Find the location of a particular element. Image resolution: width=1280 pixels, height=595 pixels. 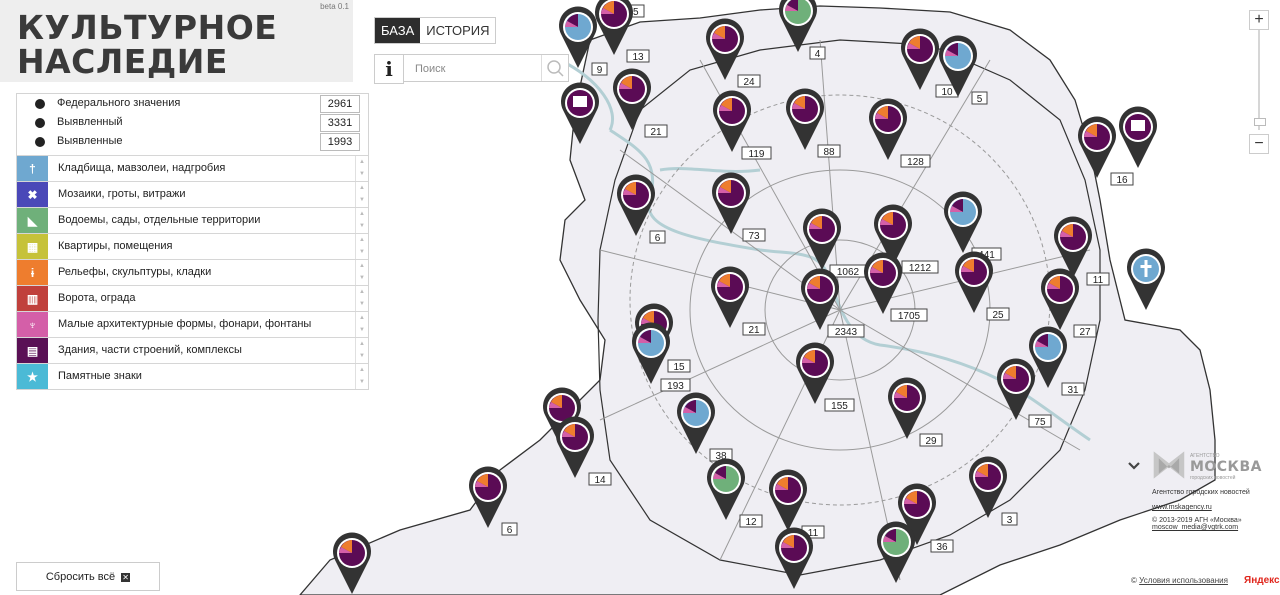

significance-count: 2961 is located at coordinates (340, 104).